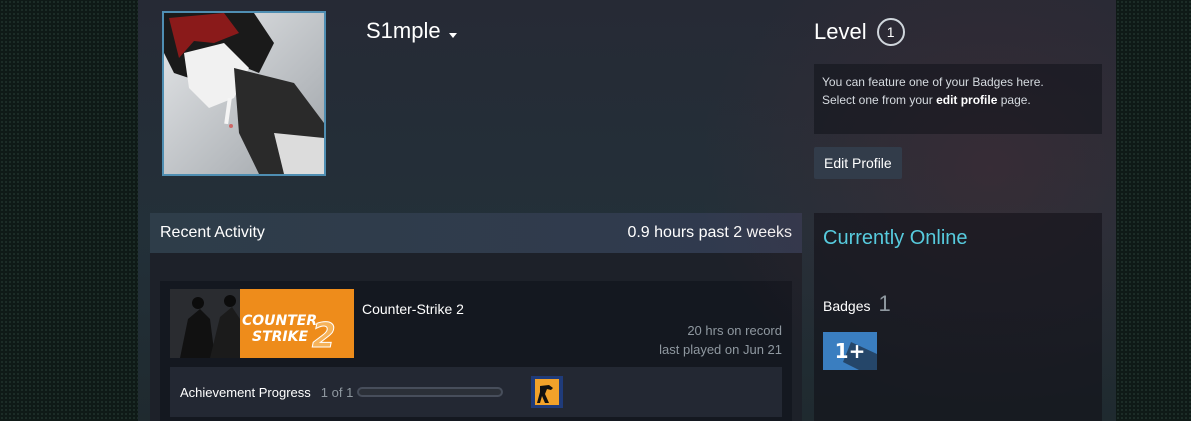  Describe the element at coordinates (720, 340) in the screenshot. I see `game-stats: 20 hrs on record last played on Jun 21` at that location.